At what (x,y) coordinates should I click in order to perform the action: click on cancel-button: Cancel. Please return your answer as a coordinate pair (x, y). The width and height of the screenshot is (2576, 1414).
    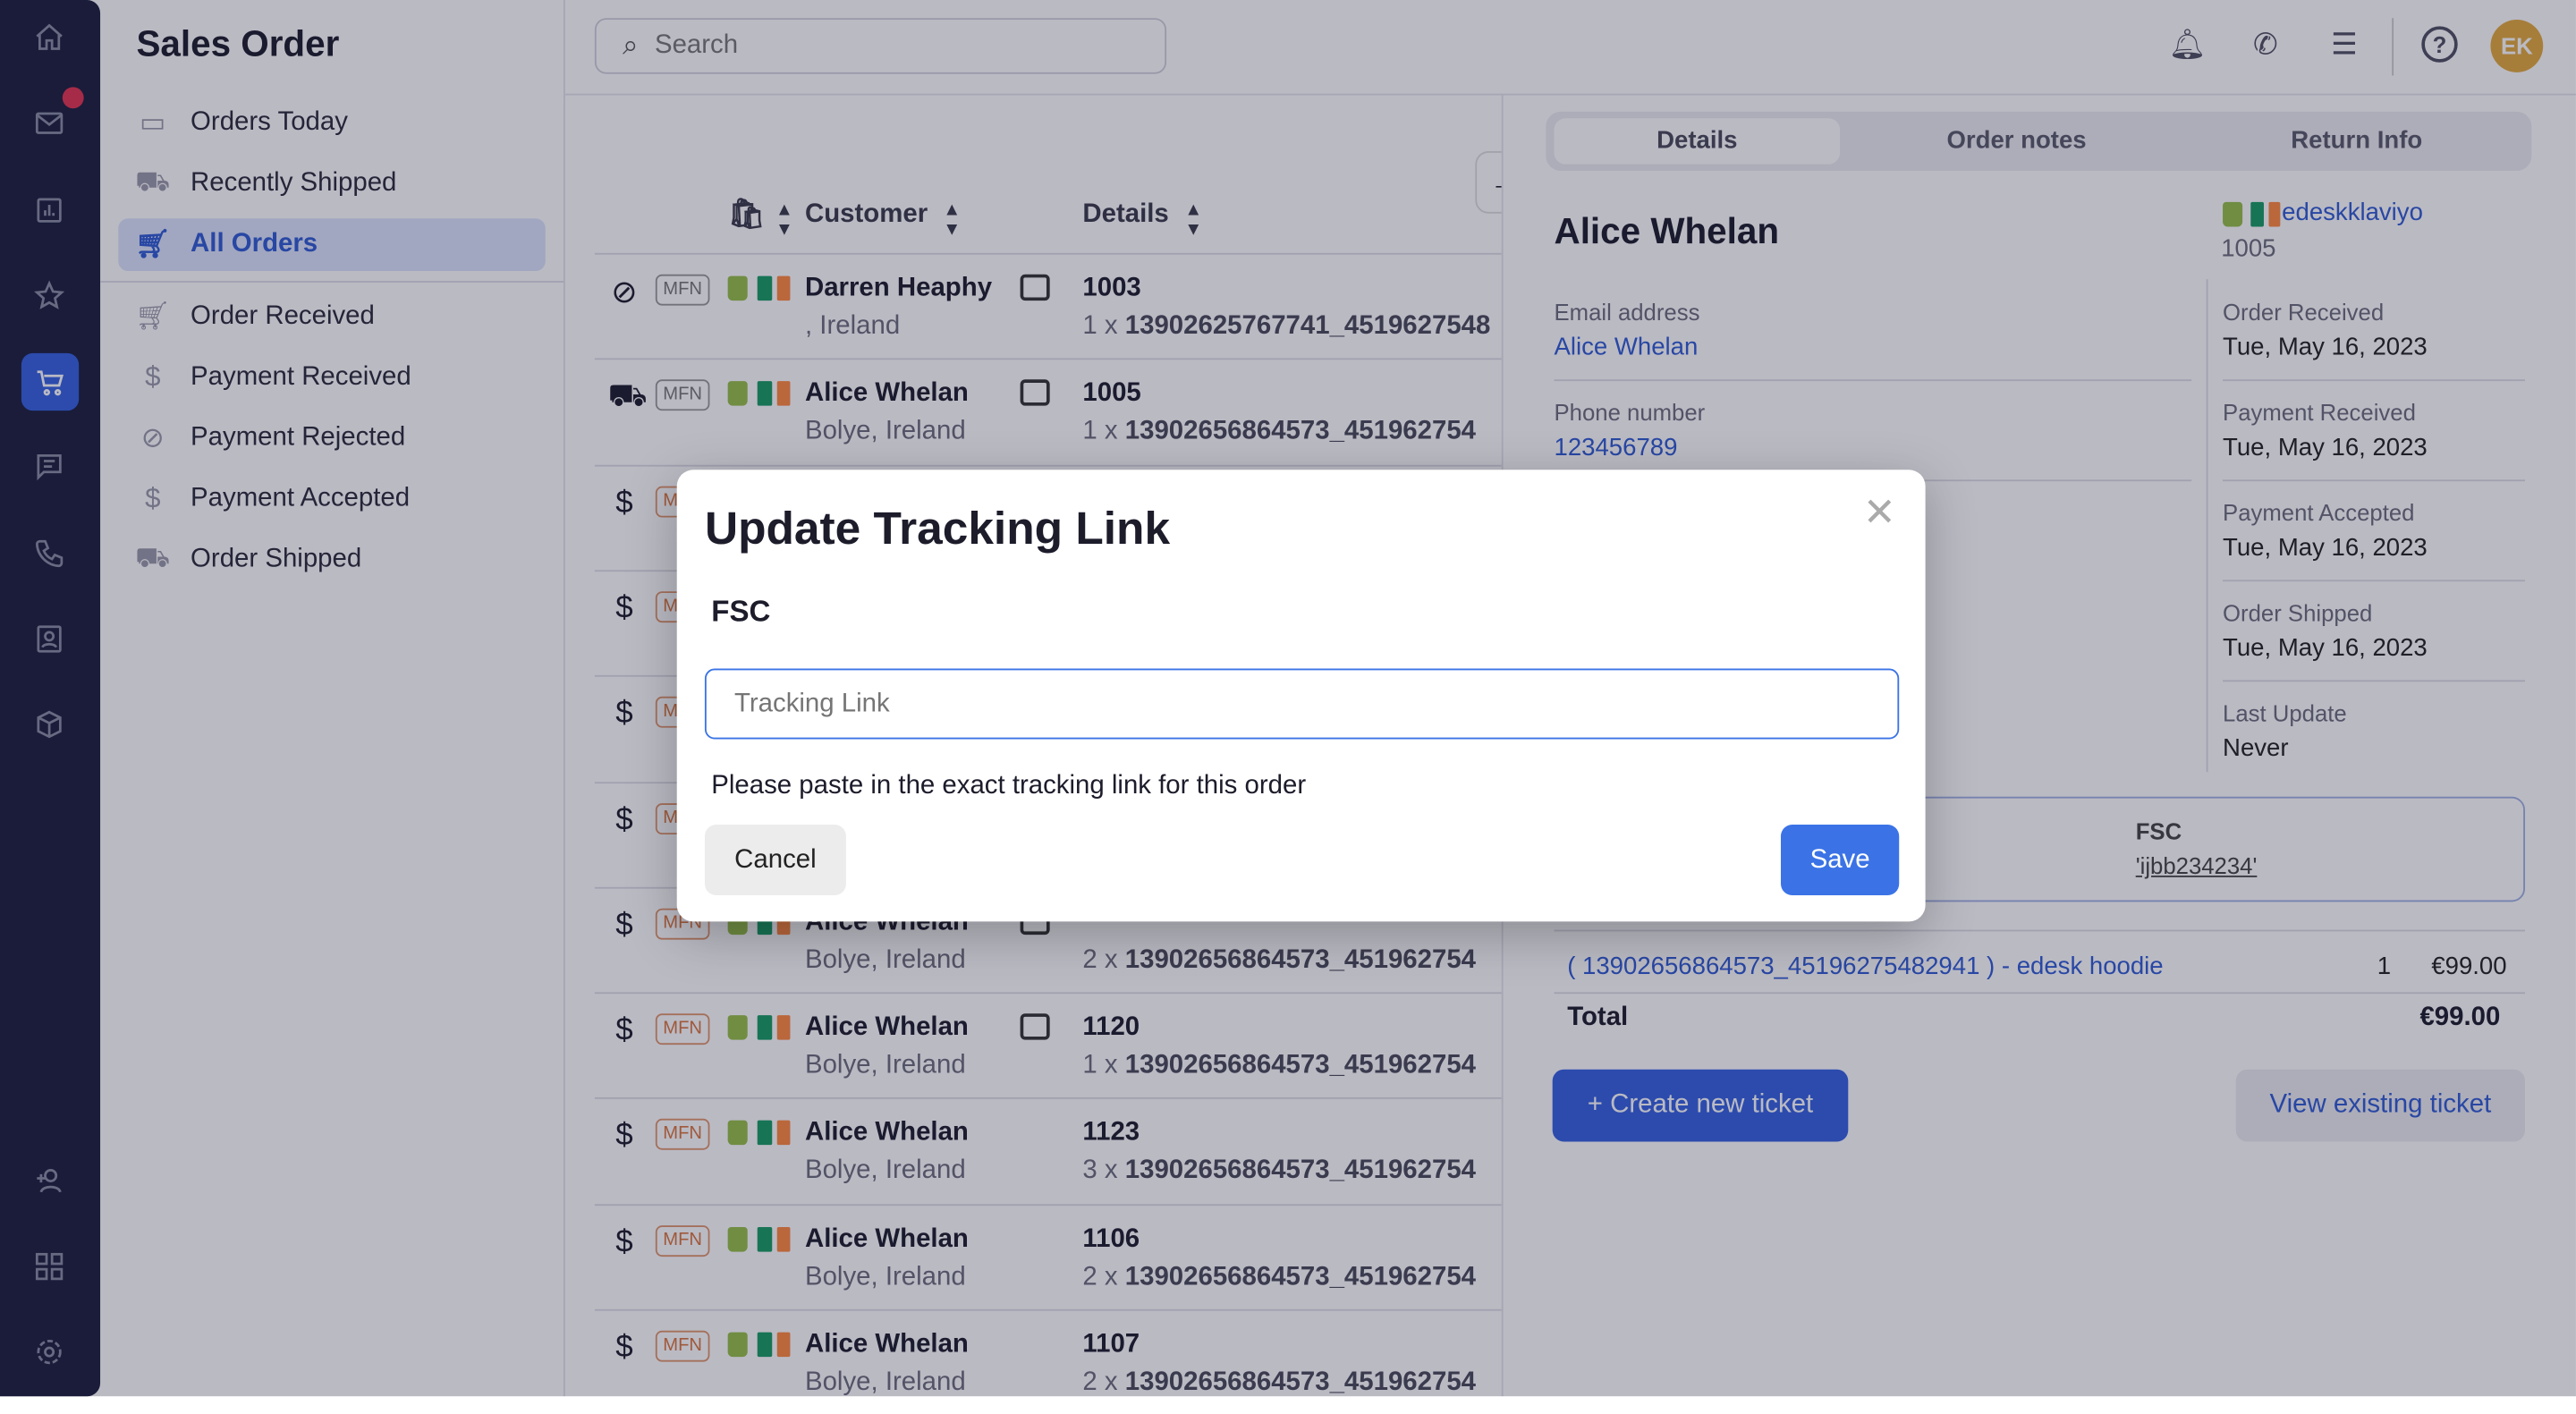
    Looking at the image, I should click on (775, 860).